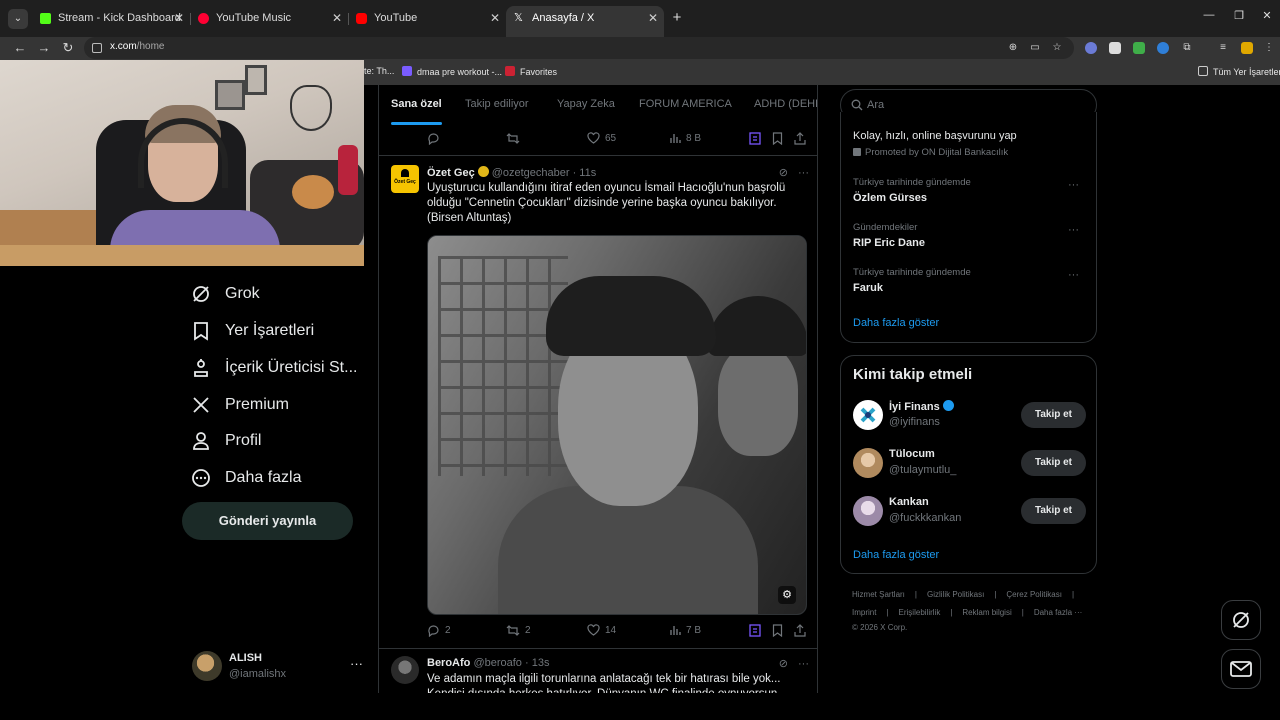 This screenshot has height=720, width=1280. What do you see at coordinates (1239, 15) in the screenshot?
I see `restore-window-icon: ❐` at bounding box center [1239, 15].